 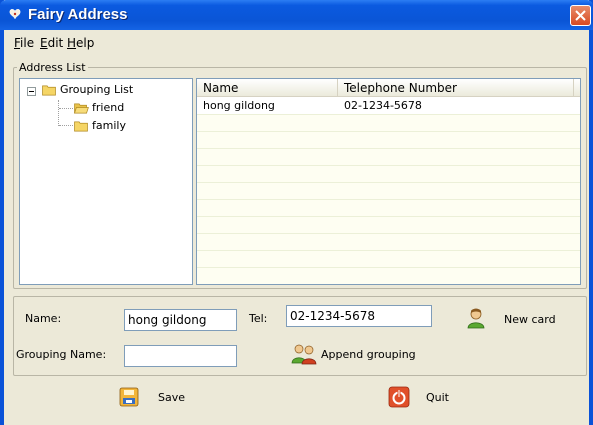 What do you see at coordinates (296, 44) in the screenshot?
I see `menu-bar: File Edit Help` at bounding box center [296, 44].